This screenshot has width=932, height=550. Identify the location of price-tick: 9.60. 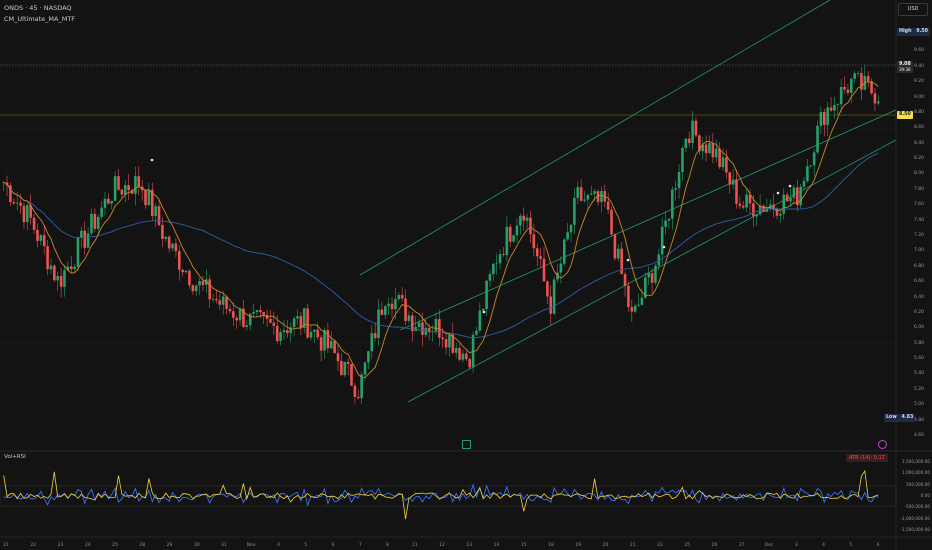
(918, 51).